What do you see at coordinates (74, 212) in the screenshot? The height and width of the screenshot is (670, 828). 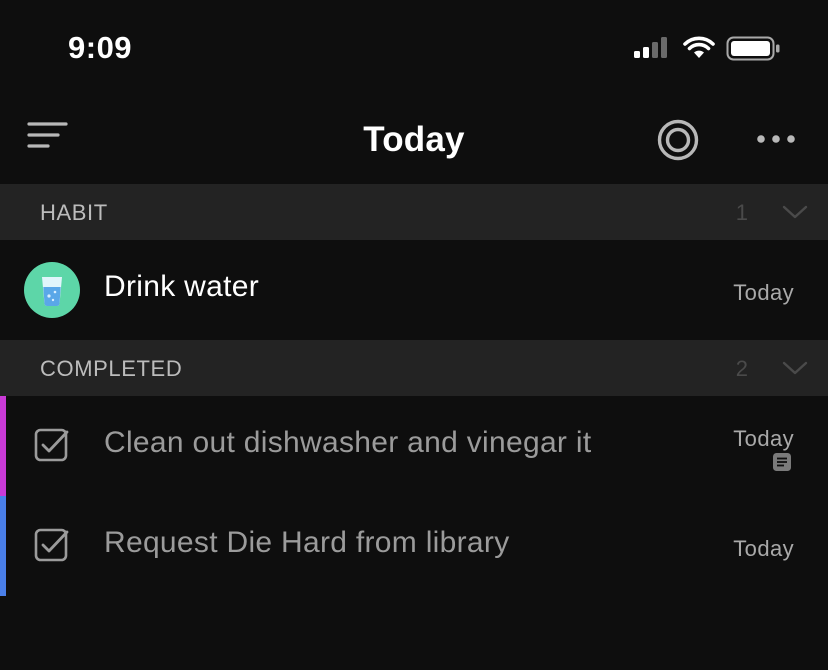 I see `section-title: HABIT` at bounding box center [74, 212].